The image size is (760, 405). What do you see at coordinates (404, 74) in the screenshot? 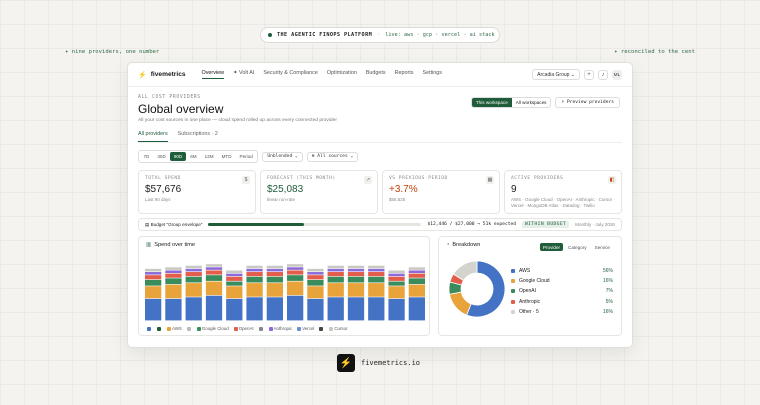
I see `nav-tab-reports: Reports` at bounding box center [404, 74].